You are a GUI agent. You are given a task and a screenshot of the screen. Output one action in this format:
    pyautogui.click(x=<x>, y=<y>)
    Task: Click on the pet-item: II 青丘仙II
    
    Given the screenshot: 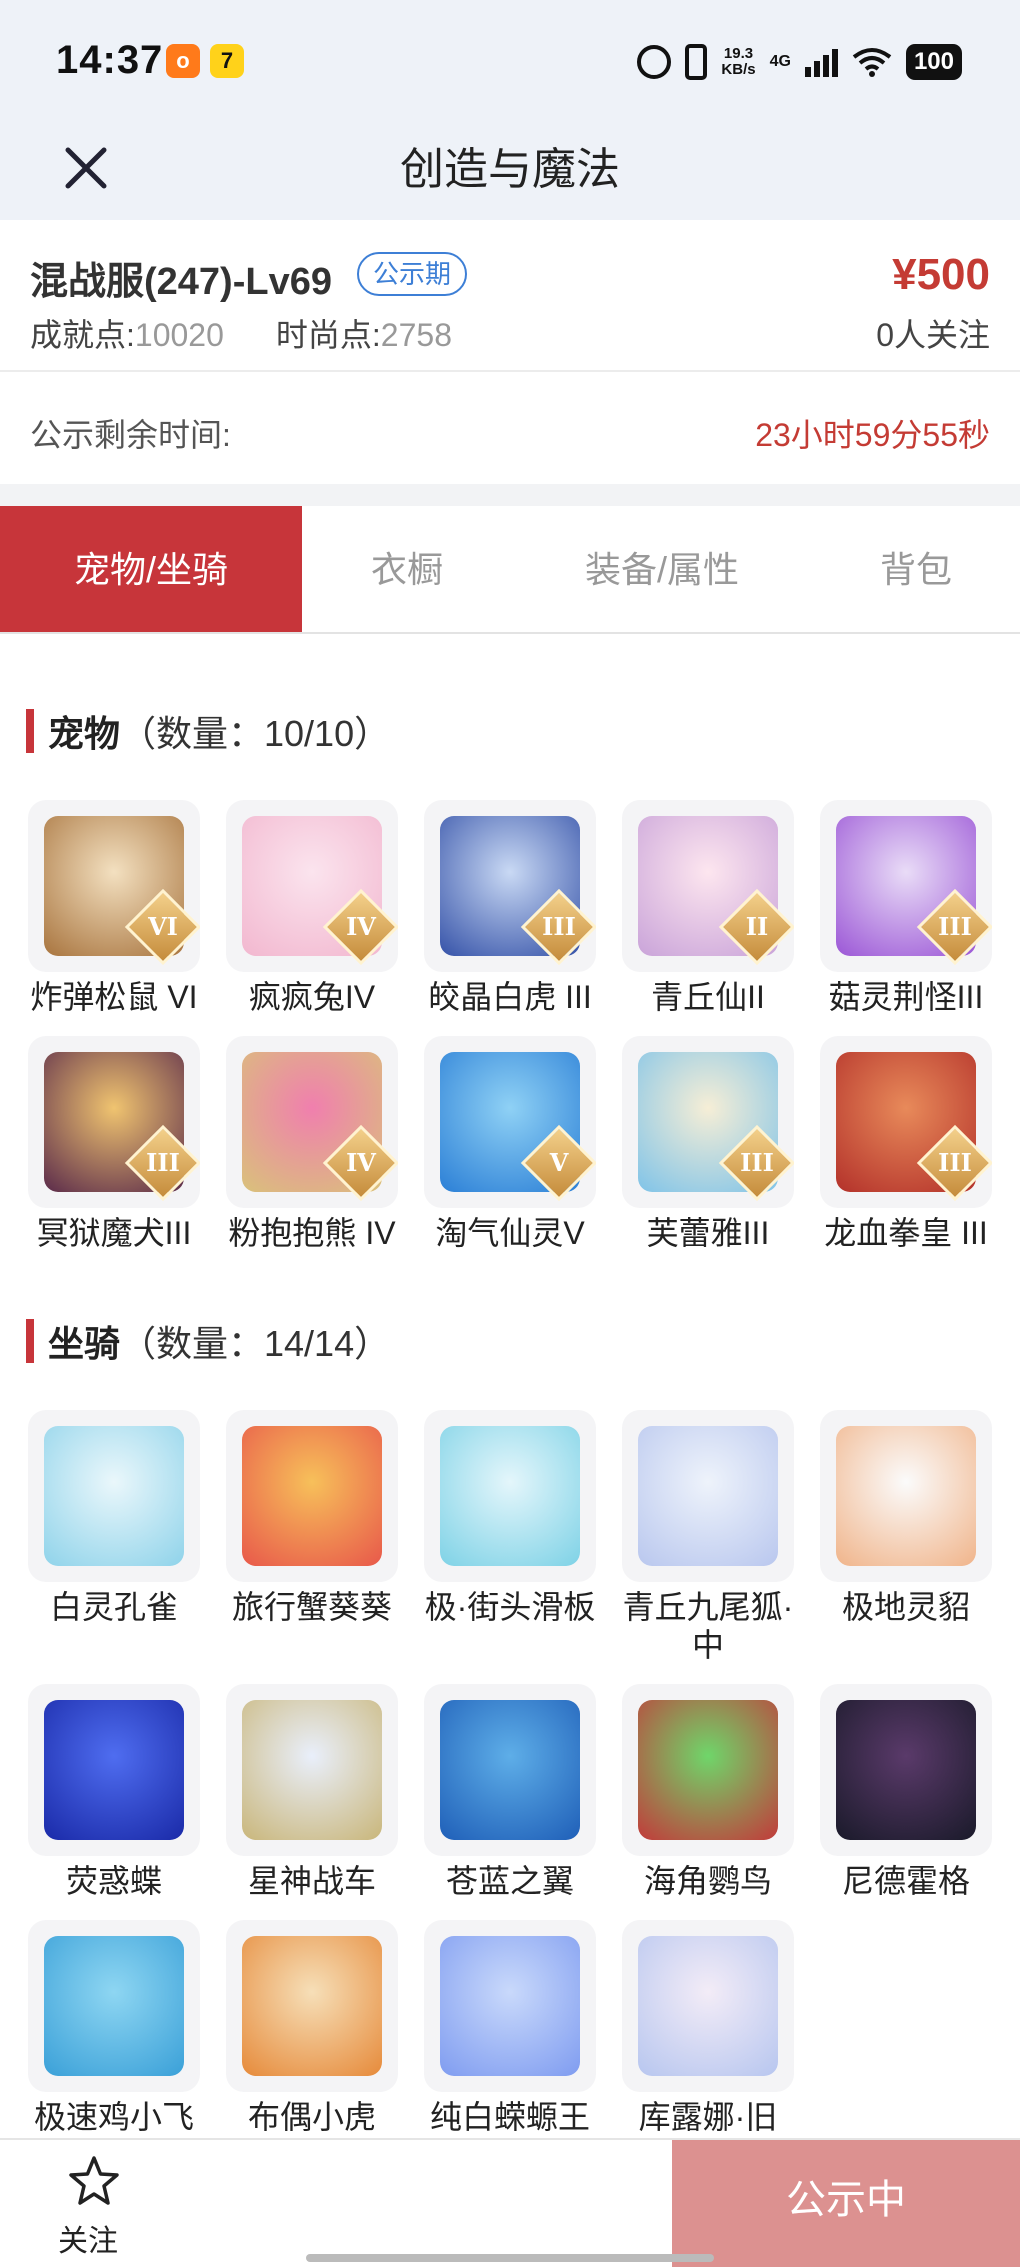 What is the action you would take?
    pyautogui.click(x=708, y=908)
    